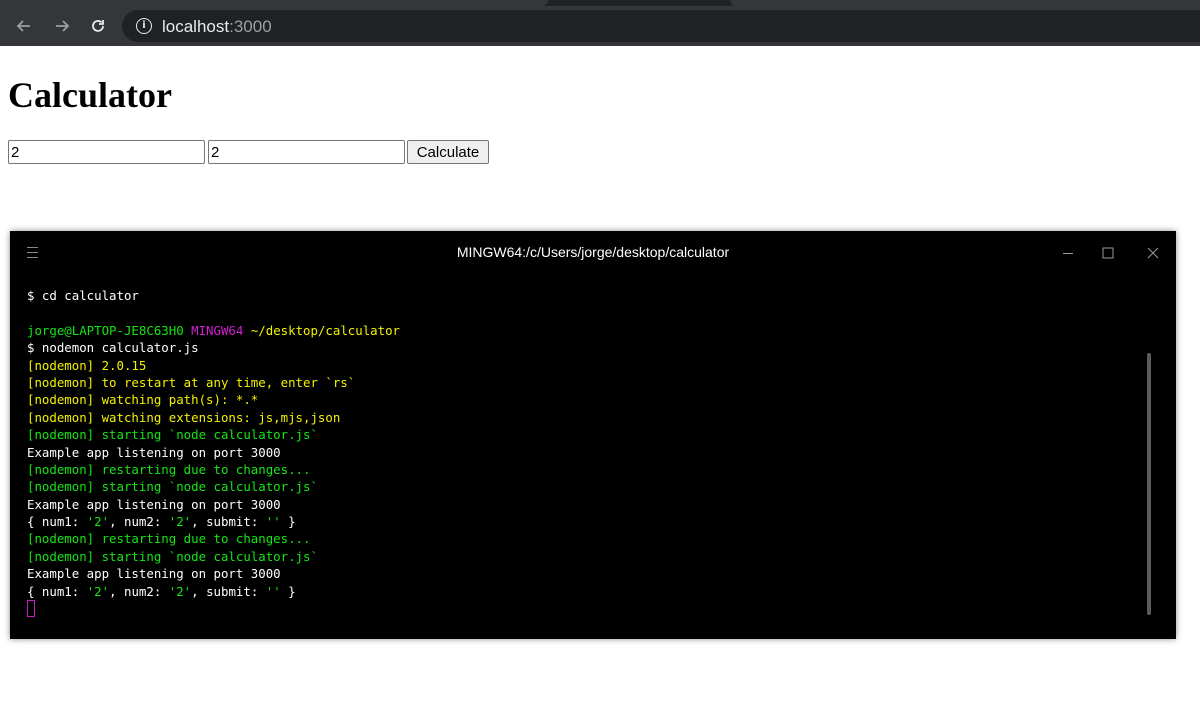  Describe the element at coordinates (587, 365) in the screenshot. I see `terminal-line: [nodemon] 2.0.15` at that location.